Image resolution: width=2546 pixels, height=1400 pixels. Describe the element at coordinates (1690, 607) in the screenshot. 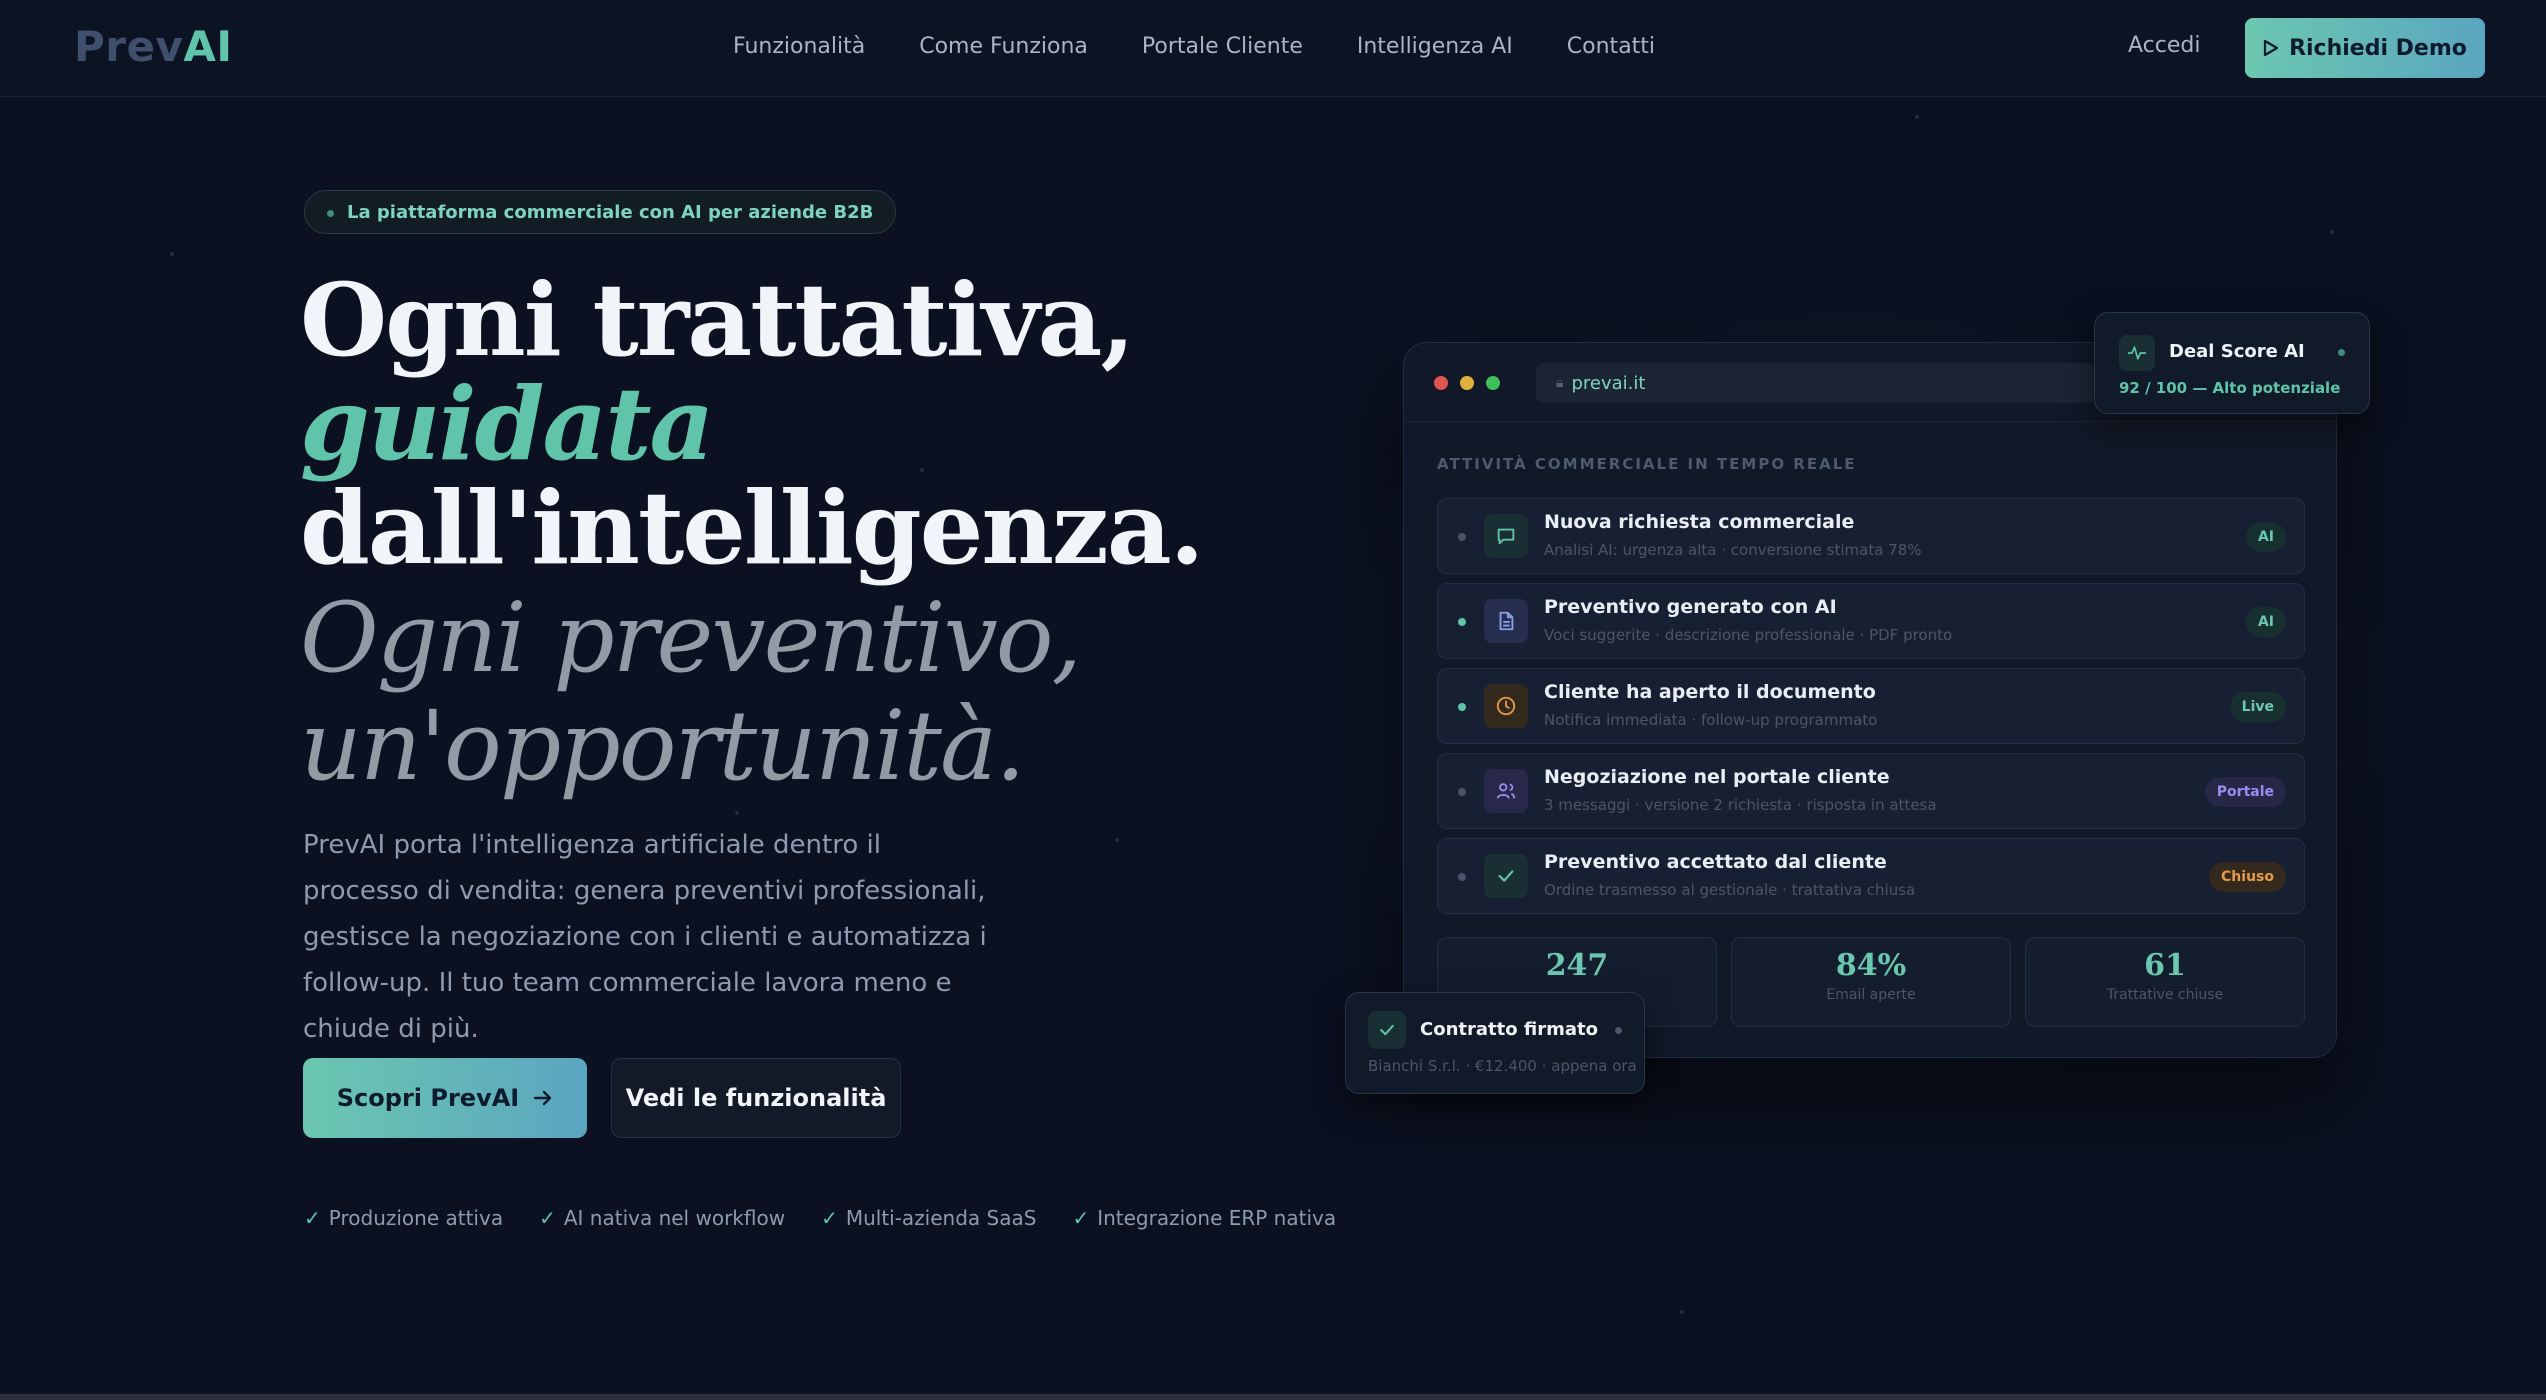

I see `row-title: Preventivo generato con AI` at that location.